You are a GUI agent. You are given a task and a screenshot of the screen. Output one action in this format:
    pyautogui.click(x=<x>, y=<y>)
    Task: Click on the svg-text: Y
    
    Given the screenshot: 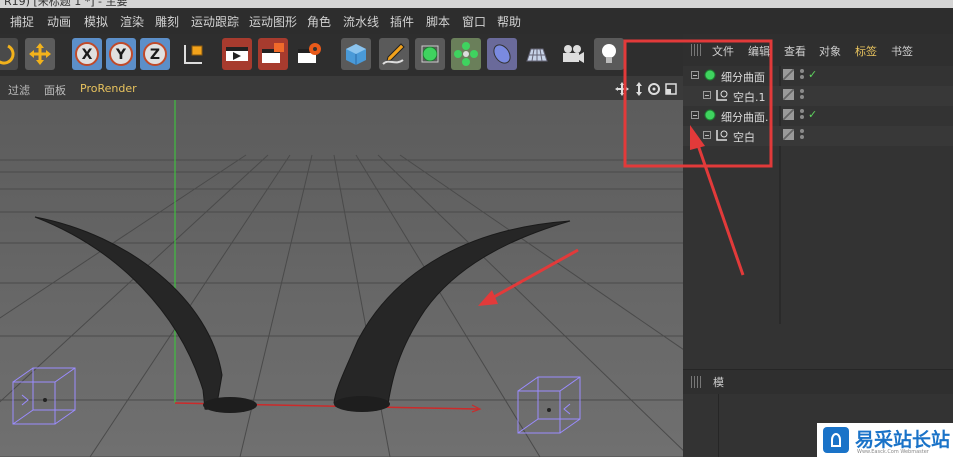 What is the action you would take?
    pyautogui.click(x=121, y=55)
    